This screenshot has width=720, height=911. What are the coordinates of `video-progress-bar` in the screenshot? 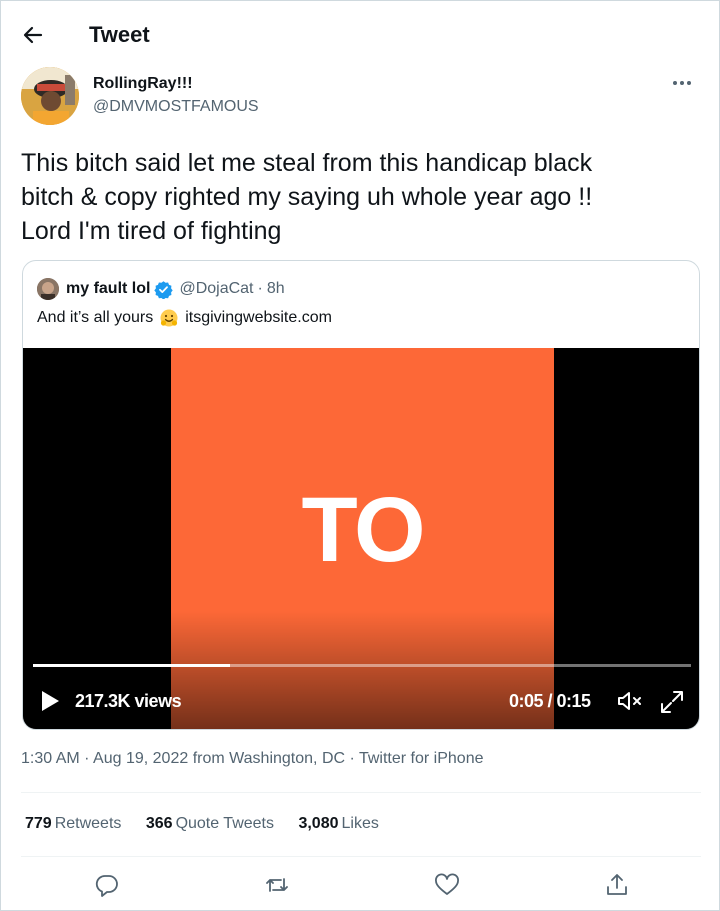 It's located at (362, 665).